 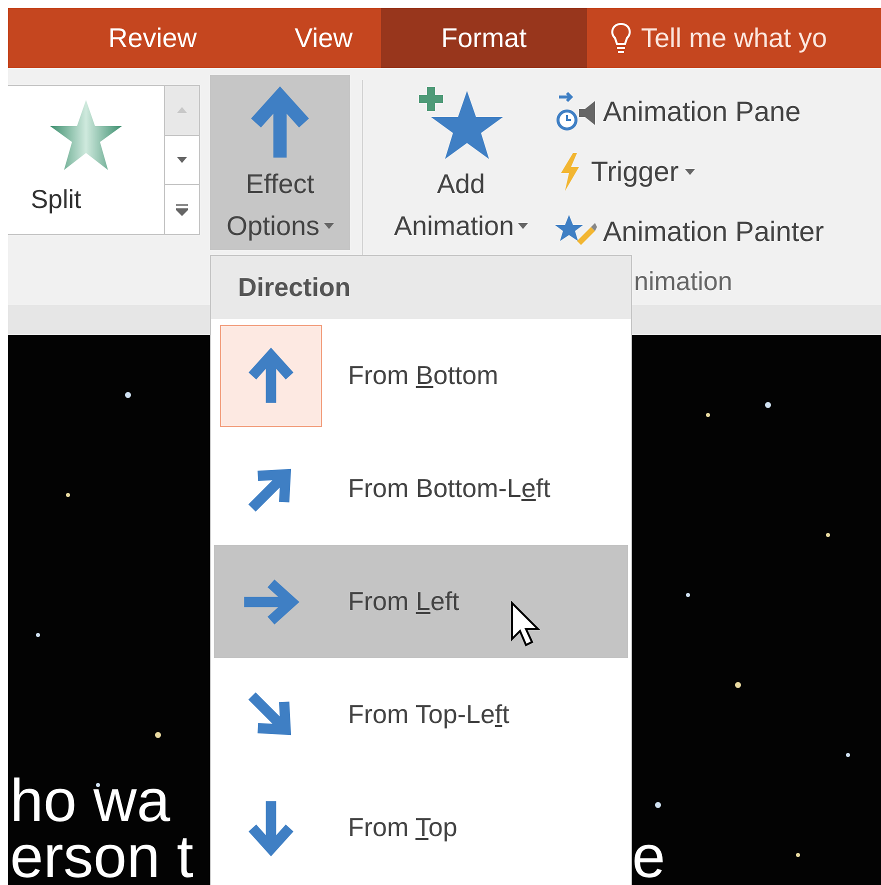 I want to click on slide-text: erson t, so click(x=101, y=857).